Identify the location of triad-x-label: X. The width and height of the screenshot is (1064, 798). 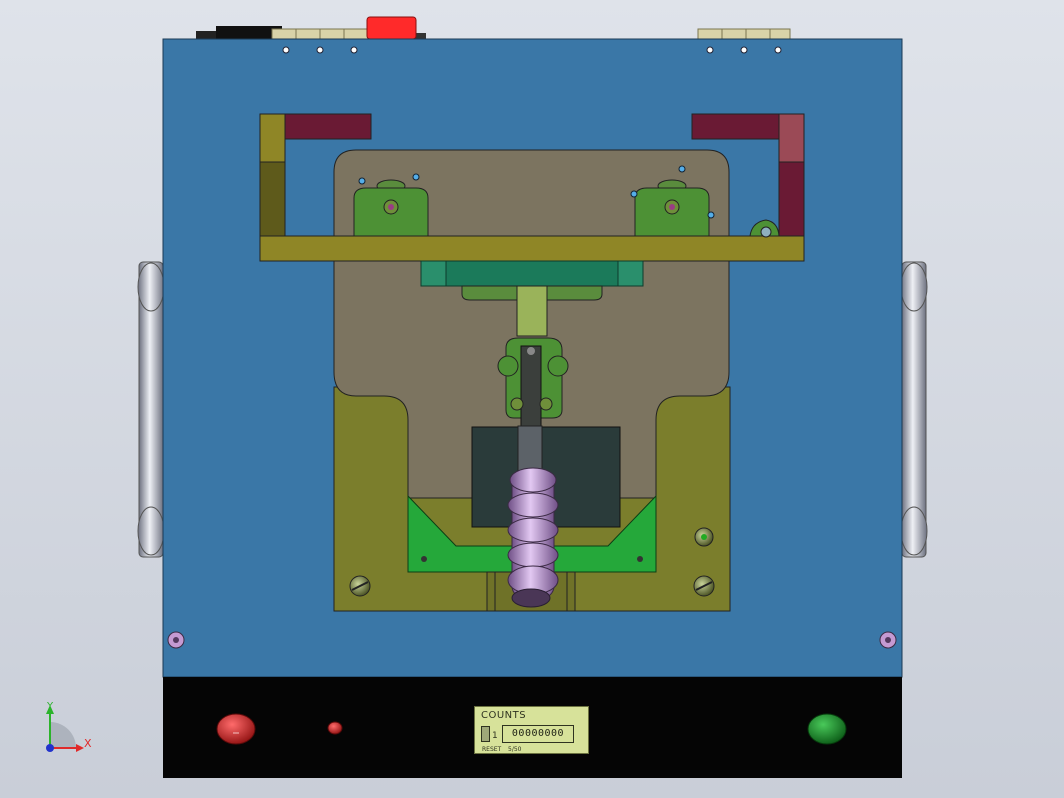
(88, 743).